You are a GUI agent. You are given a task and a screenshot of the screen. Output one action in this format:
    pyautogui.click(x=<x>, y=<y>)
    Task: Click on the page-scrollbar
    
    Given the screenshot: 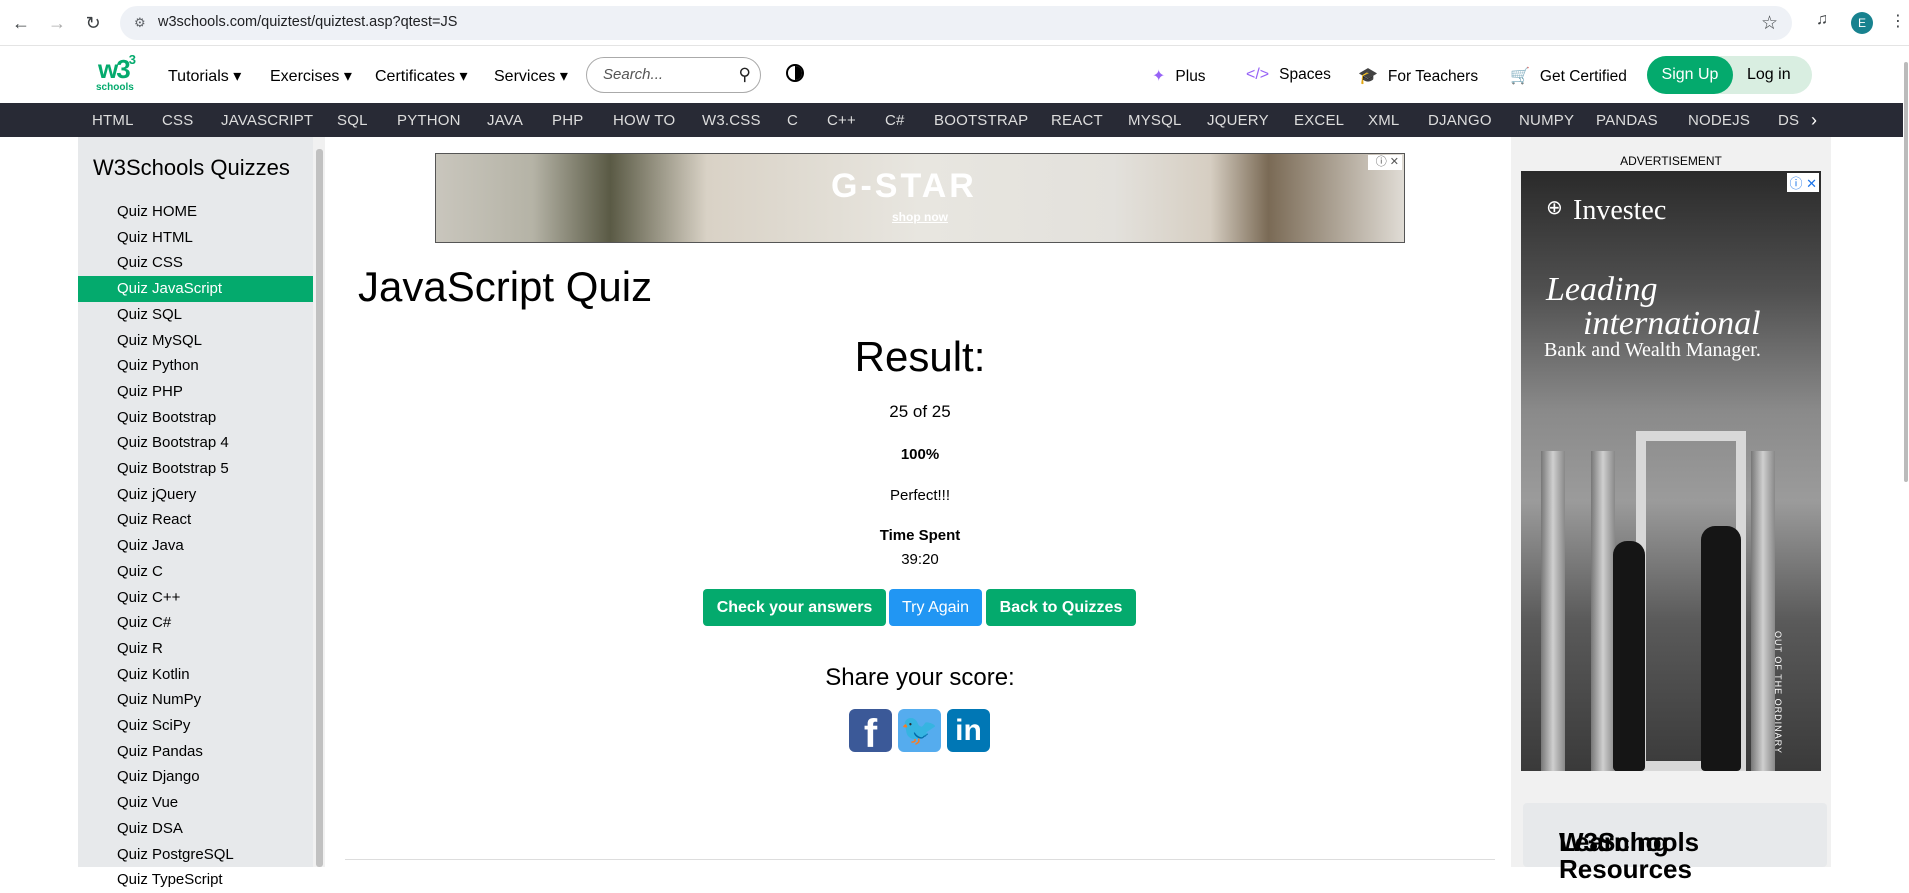 What is the action you would take?
    pyautogui.click(x=1906, y=457)
    